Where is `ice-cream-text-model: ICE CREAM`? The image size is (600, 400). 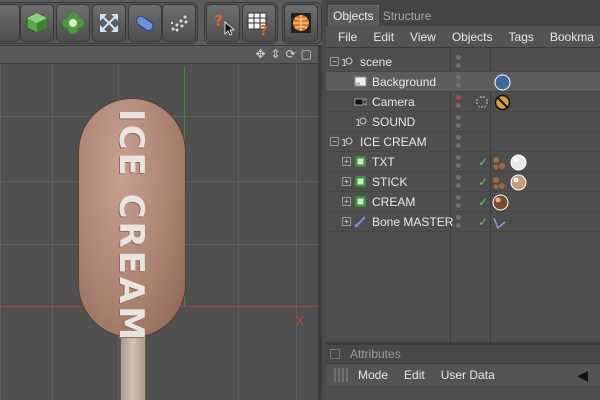 ice-cream-text-model: ICE CREAM is located at coordinates (131, 226).